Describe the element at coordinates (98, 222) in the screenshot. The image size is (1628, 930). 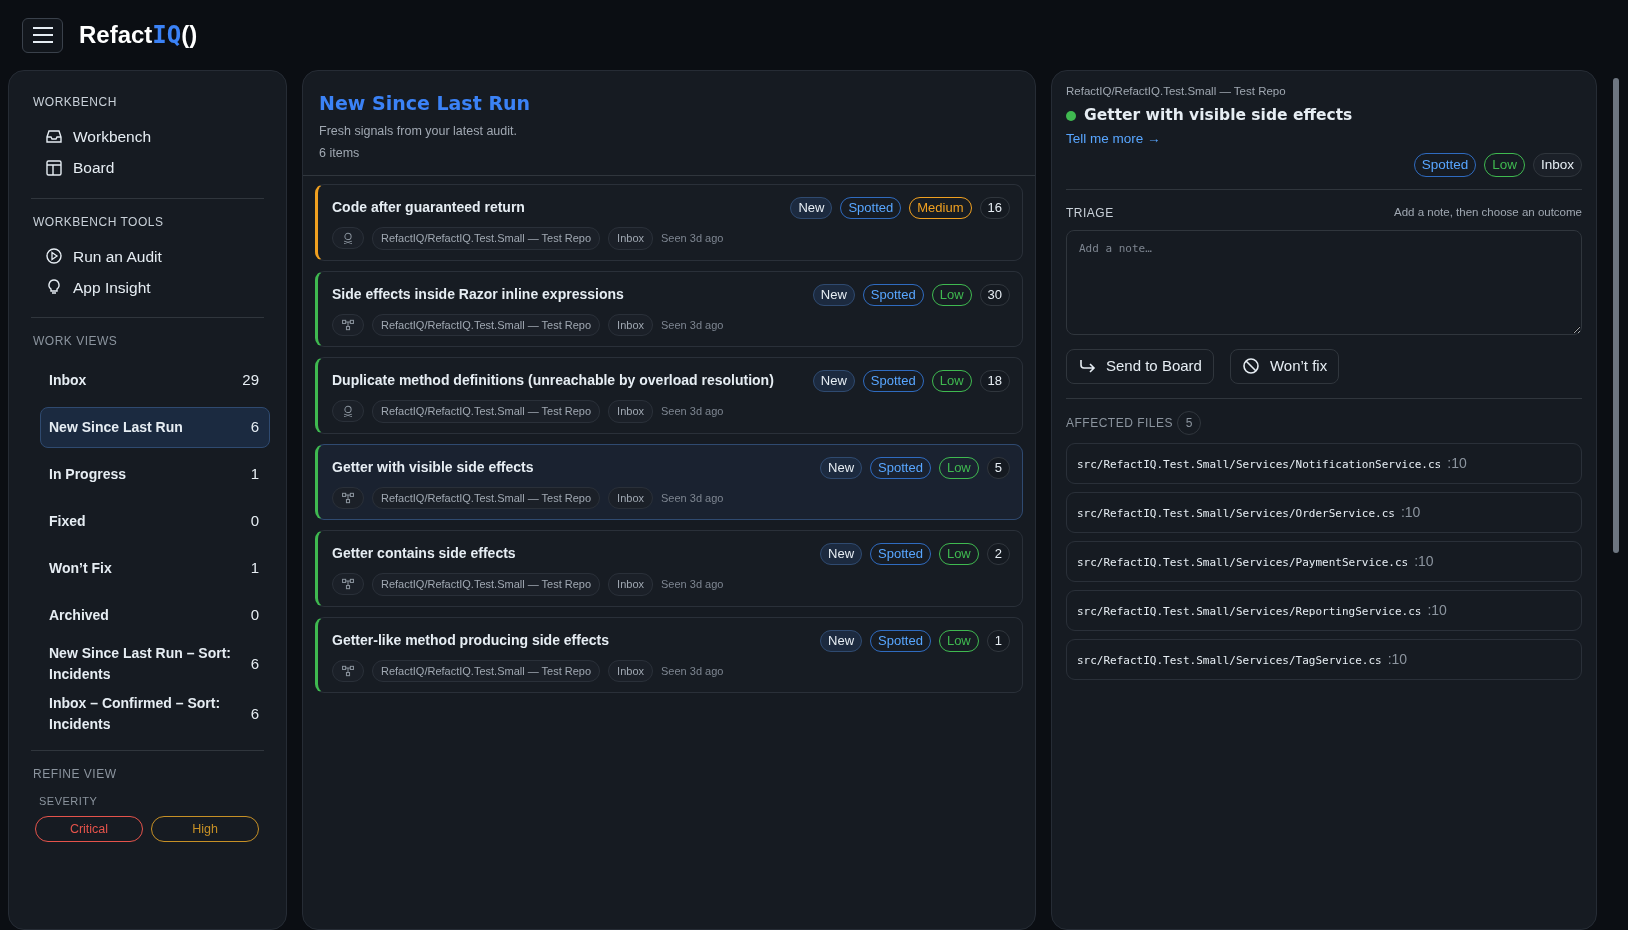
I see `section-heading: WORKBENCH TOOLS` at that location.